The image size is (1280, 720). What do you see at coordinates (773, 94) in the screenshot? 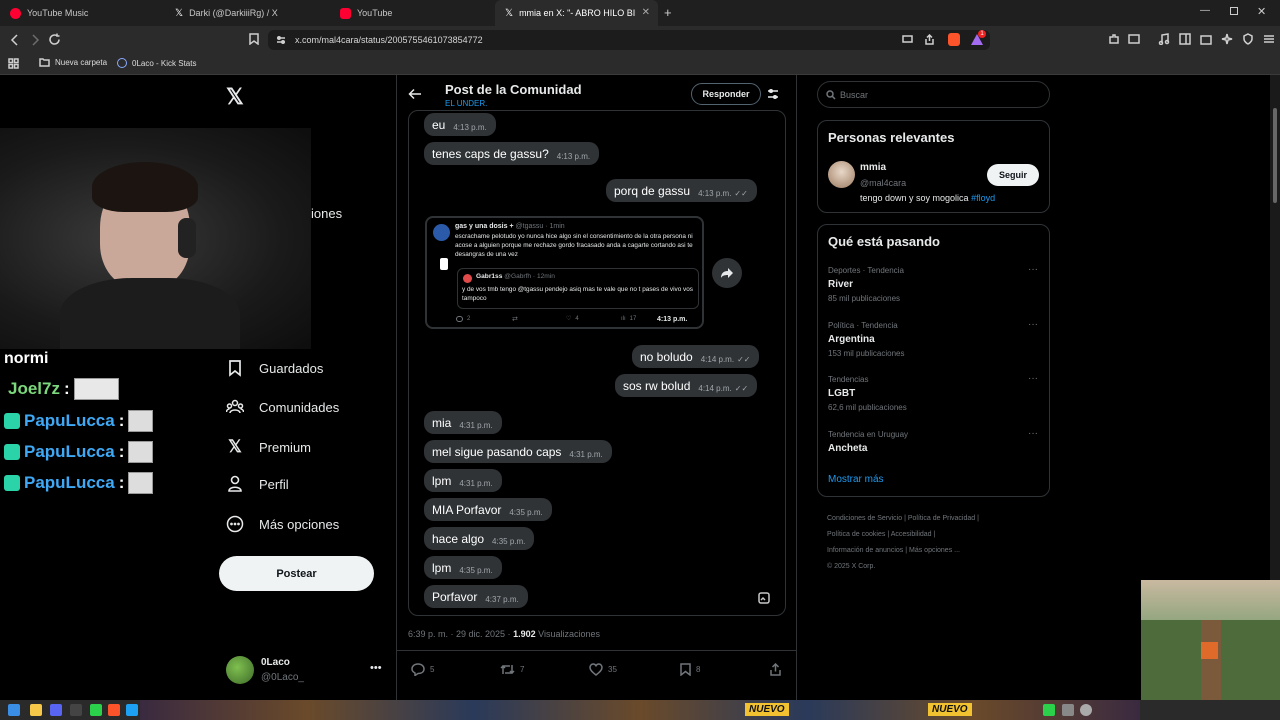
I see `filter-settings-icon` at bounding box center [773, 94].